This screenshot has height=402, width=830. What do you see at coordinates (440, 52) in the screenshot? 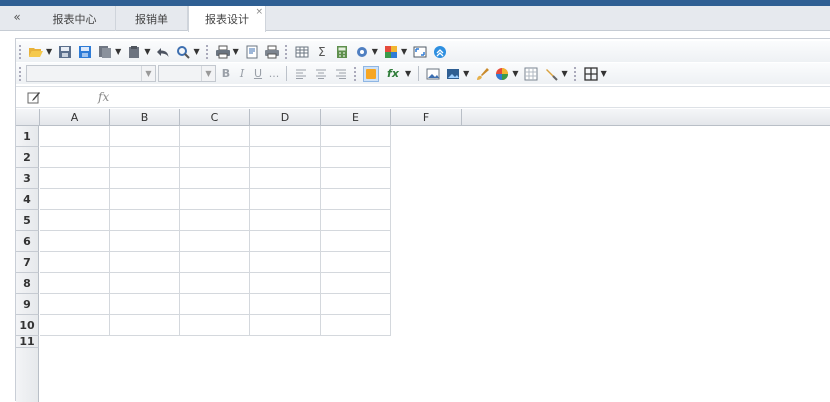
I see `collapse-up-icon` at bounding box center [440, 52].